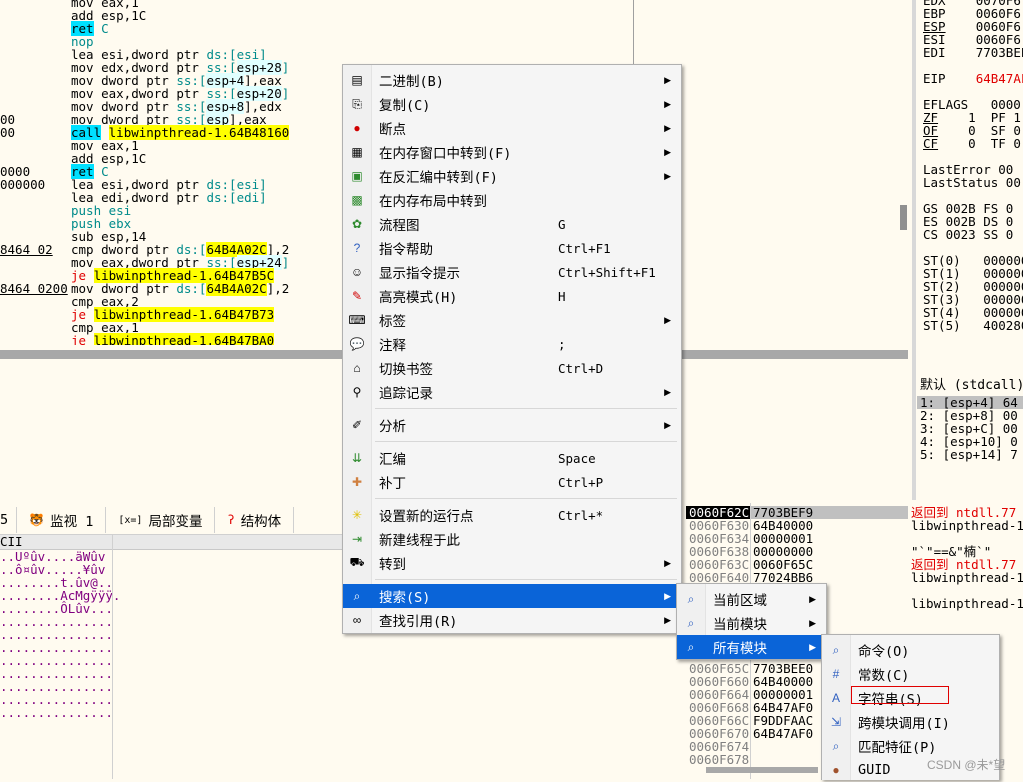  I want to click on all-modules-item: # 常数(C), so click(910, 674).